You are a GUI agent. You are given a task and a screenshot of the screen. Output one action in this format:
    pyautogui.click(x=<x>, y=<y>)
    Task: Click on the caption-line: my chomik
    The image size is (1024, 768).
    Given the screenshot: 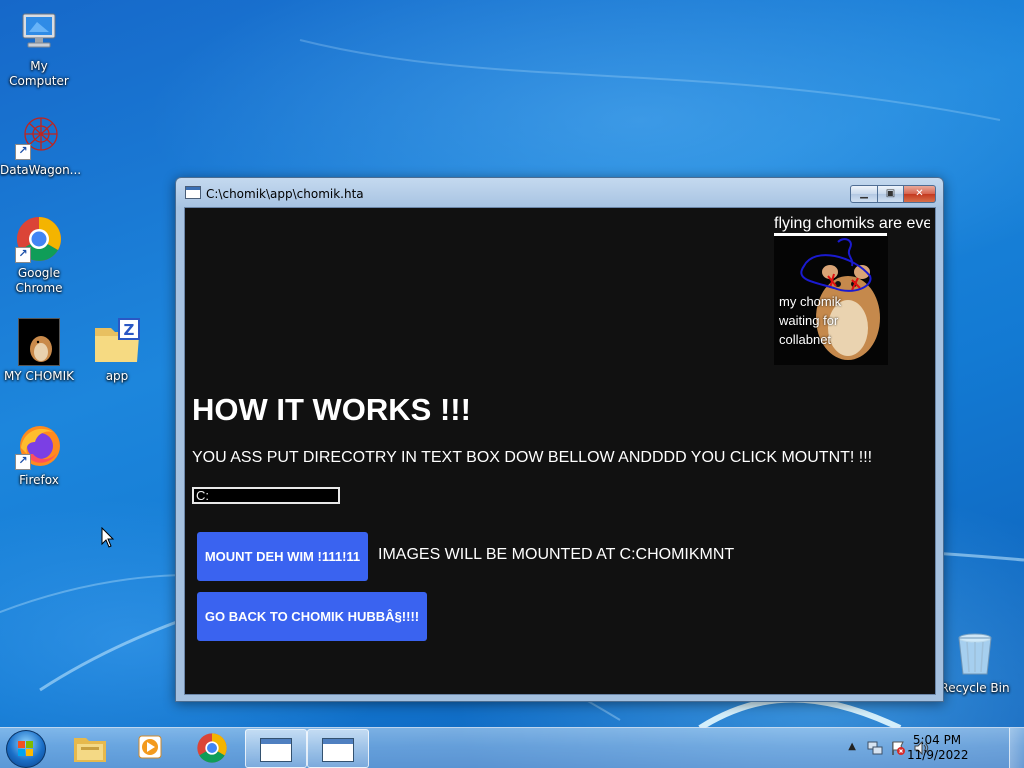 What is the action you would take?
    pyautogui.click(x=810, y=301)
    